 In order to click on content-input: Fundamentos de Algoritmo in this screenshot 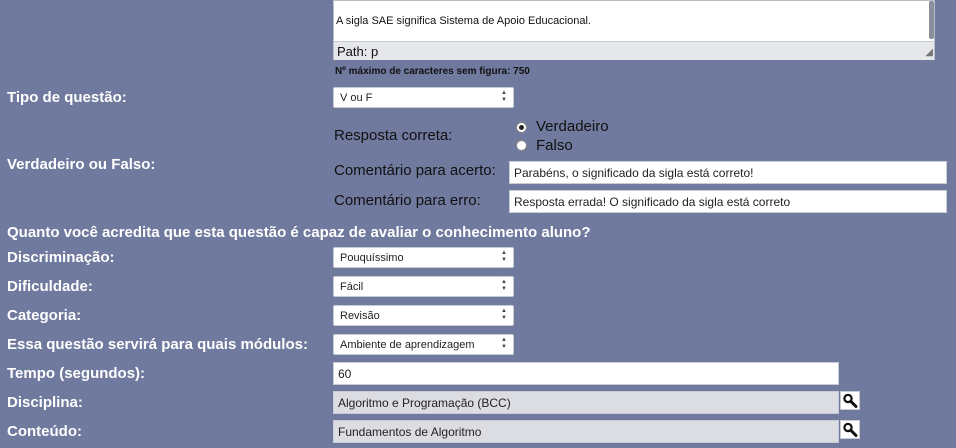, I will do `click(586, 431)`.